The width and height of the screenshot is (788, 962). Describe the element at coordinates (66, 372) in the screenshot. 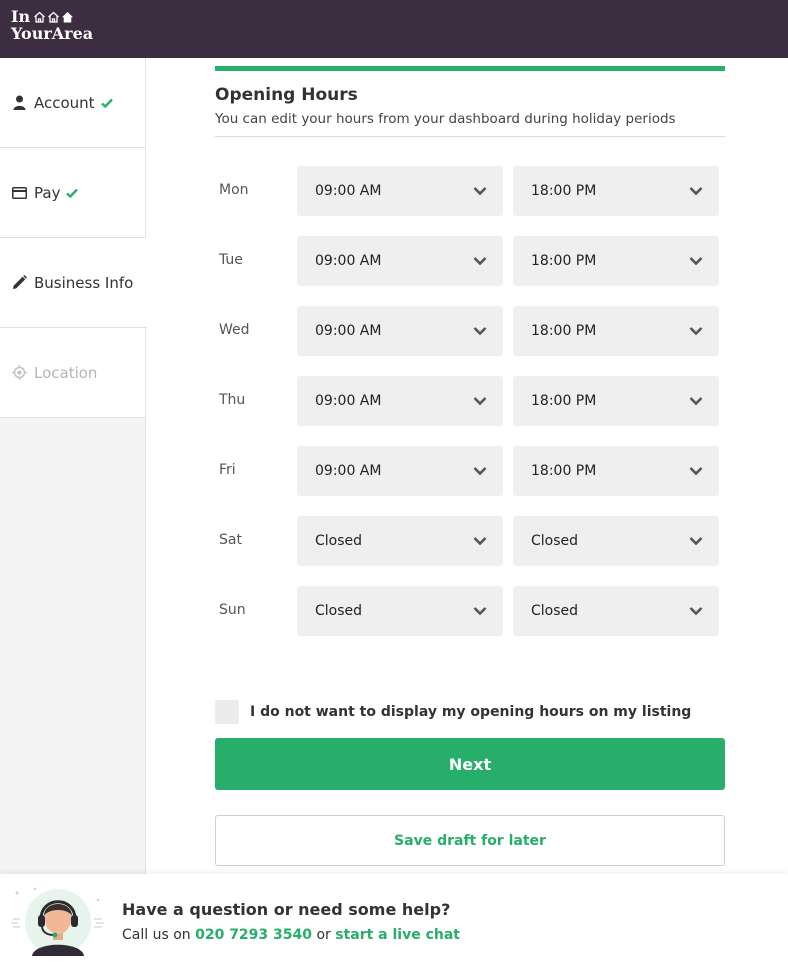

I see `sidebar-item-label: Location` at that location.